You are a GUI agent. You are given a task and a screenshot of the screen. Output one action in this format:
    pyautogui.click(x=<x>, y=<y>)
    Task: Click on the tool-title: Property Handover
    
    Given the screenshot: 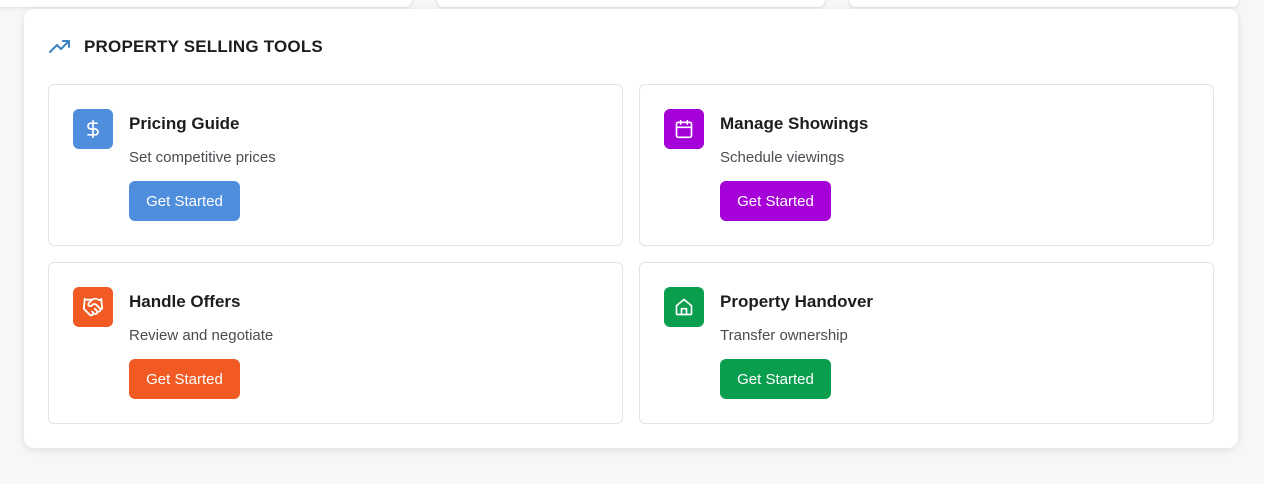 What is the action you would take?
    pyautogui.click(x=797, y=301)
    